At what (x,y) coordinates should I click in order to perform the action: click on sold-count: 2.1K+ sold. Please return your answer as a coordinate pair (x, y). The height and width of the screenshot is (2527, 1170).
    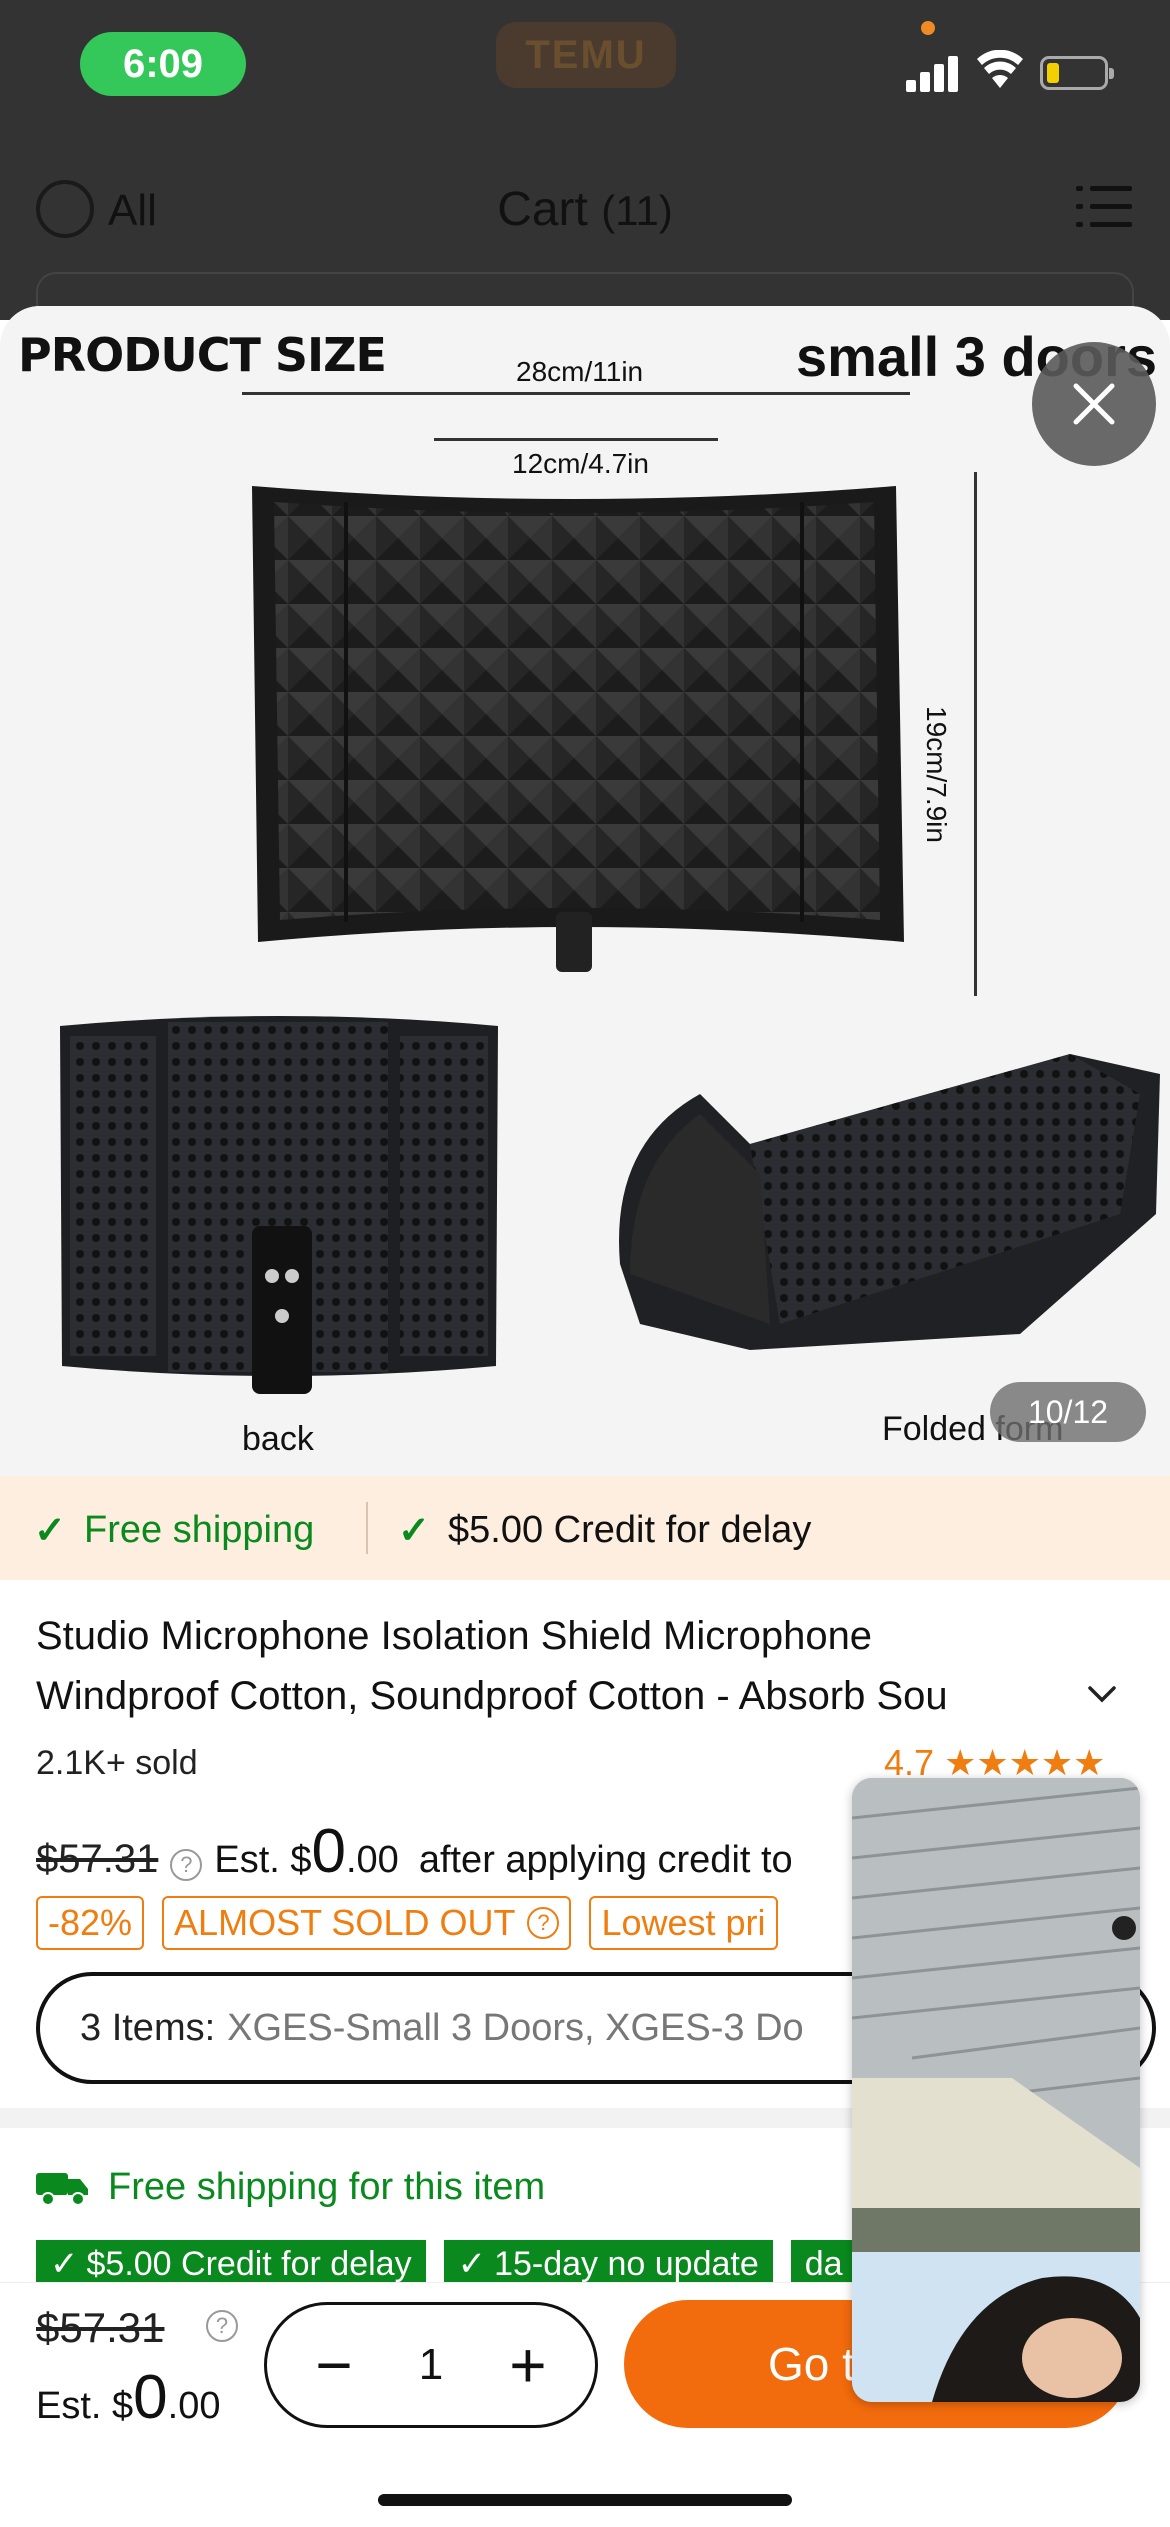
    Looking at the image, I should click on (117, 1763).